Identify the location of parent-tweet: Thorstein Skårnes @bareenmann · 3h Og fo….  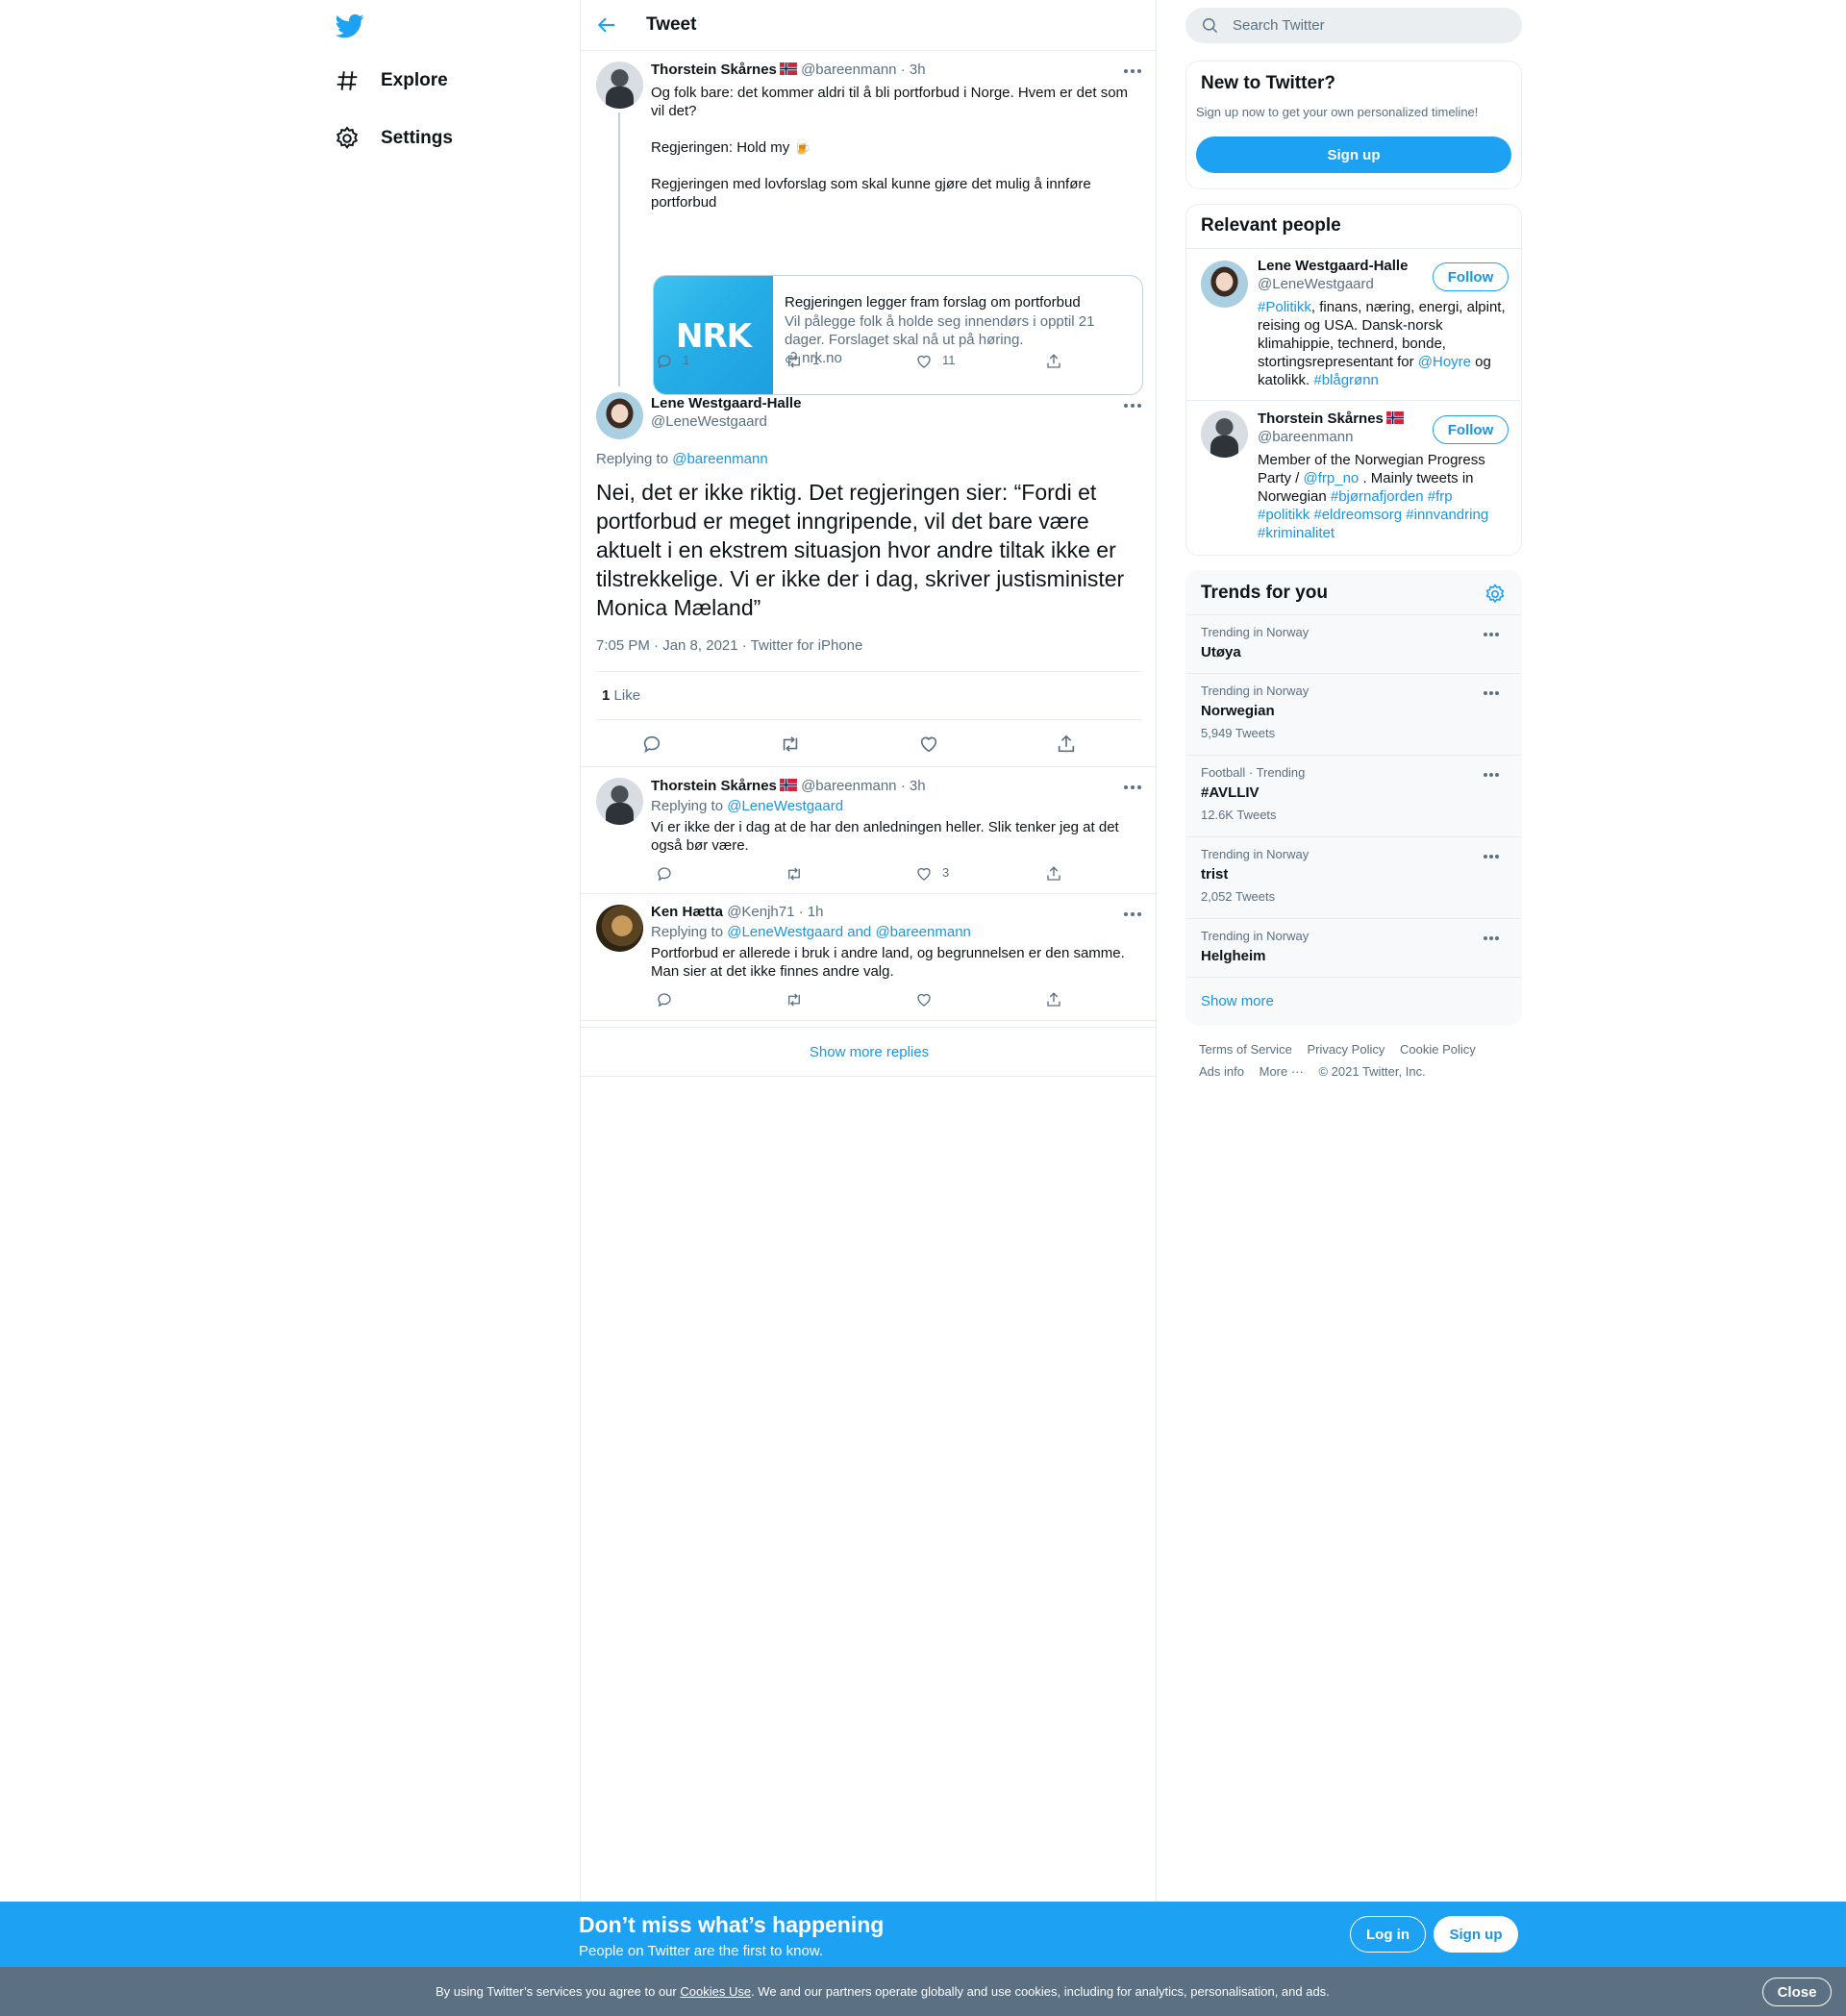
(869, 223).